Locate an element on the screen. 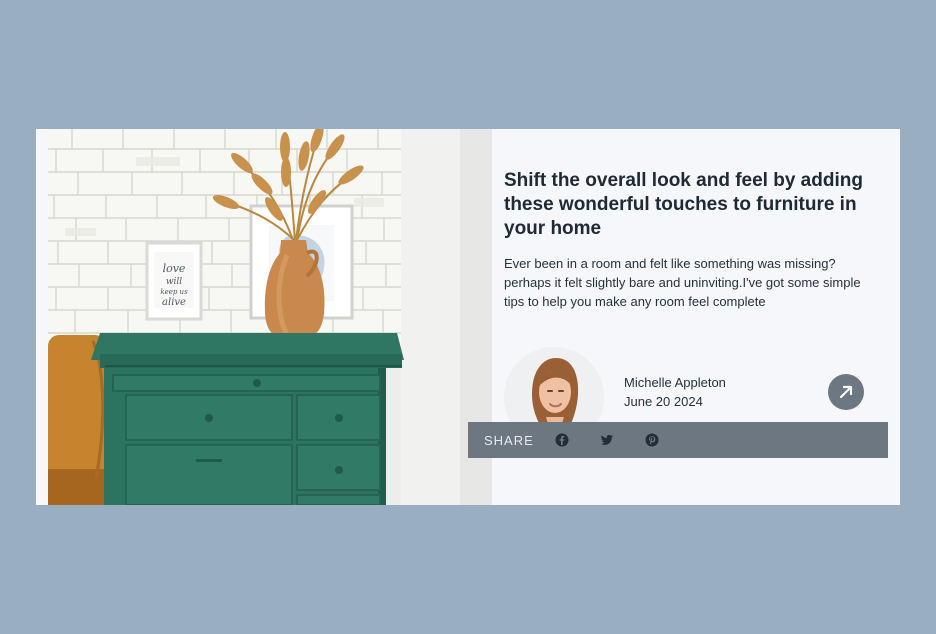 This screenshot has width=936, height=634. svg-text: will is located at coordinates (174, 282).